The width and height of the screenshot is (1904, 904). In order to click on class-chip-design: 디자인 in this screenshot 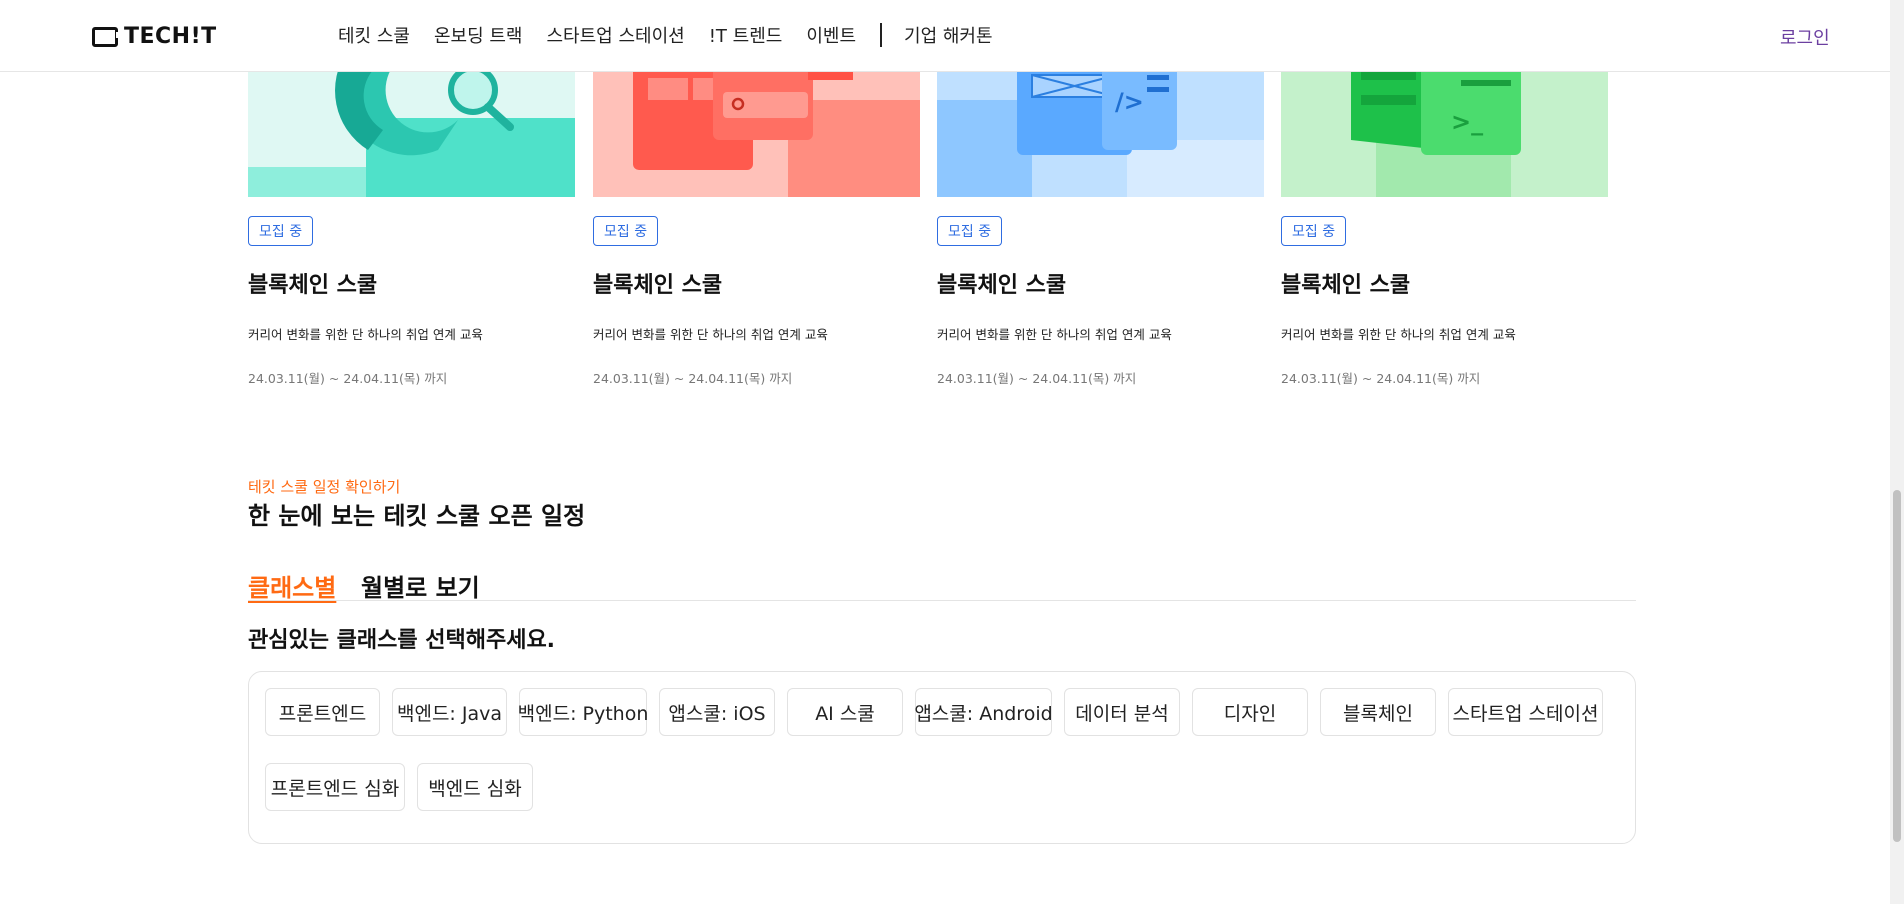, I will do `click(1250, 712)`.